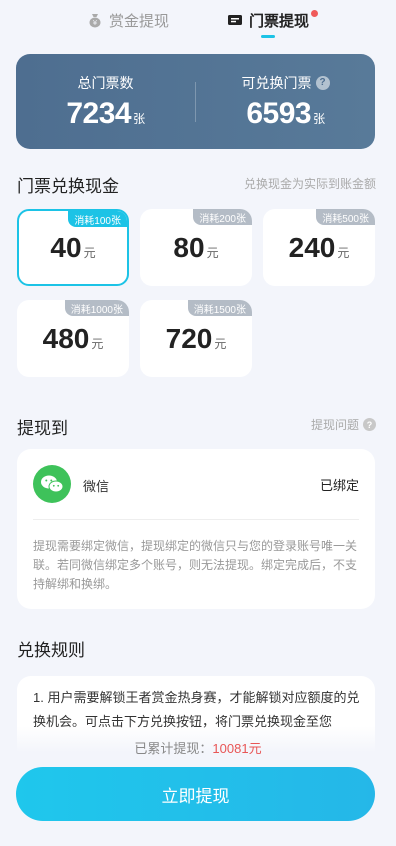  Describe the element at coordinates (105, 82) in the screenshot. I see `total-tickets-label: 总门票数` at that location.